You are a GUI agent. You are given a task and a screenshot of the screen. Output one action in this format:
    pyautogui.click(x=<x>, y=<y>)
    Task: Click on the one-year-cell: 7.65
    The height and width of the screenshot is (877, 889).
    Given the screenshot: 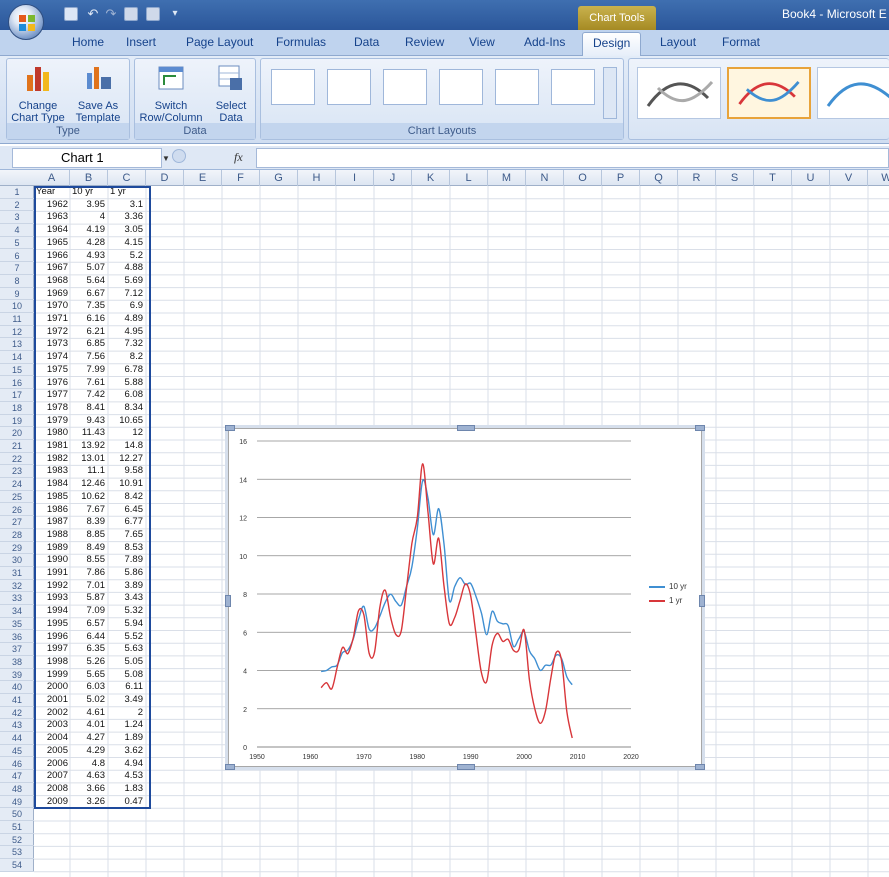 What is the action you would take?
    pyautogui.click(x=127, y=535)
    